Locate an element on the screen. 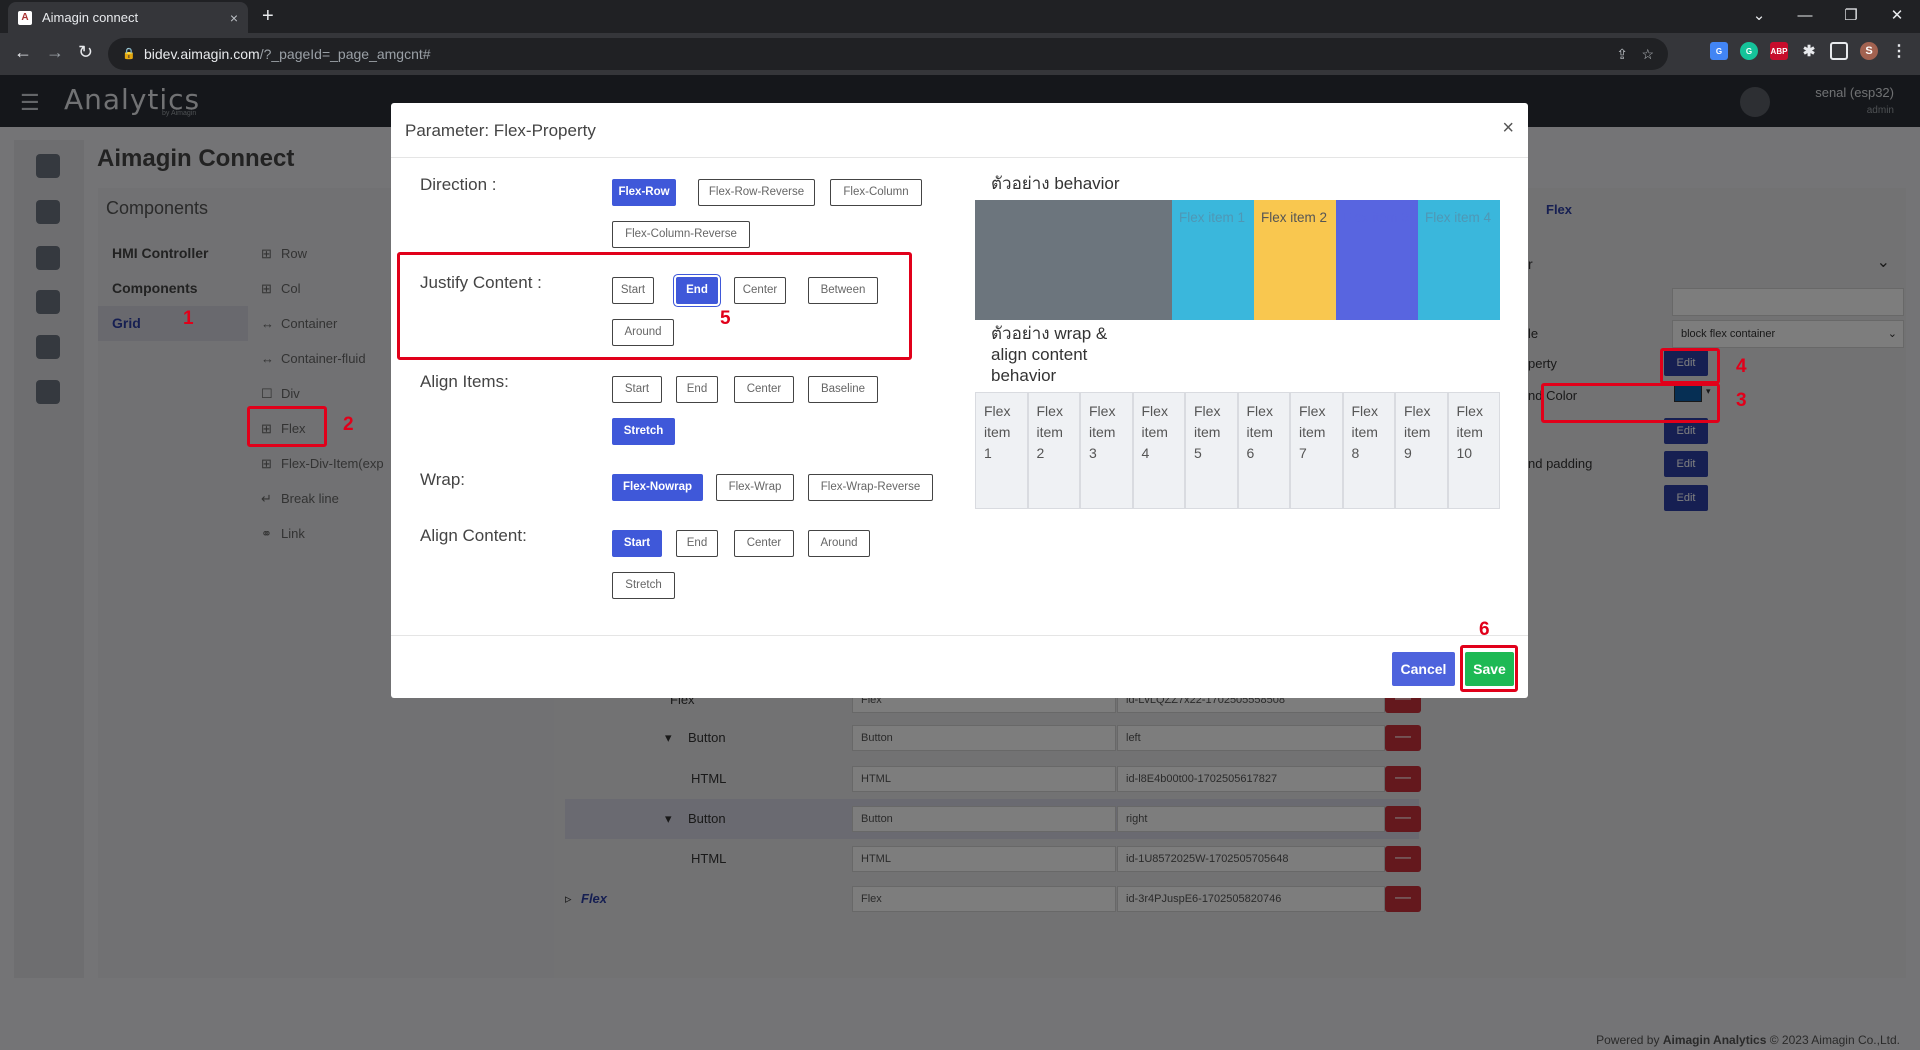 Image resolution: width=1920 pixels, height=1050 pixels. align-items-stretch-button: Stretch is located at coordinates (643, 431).